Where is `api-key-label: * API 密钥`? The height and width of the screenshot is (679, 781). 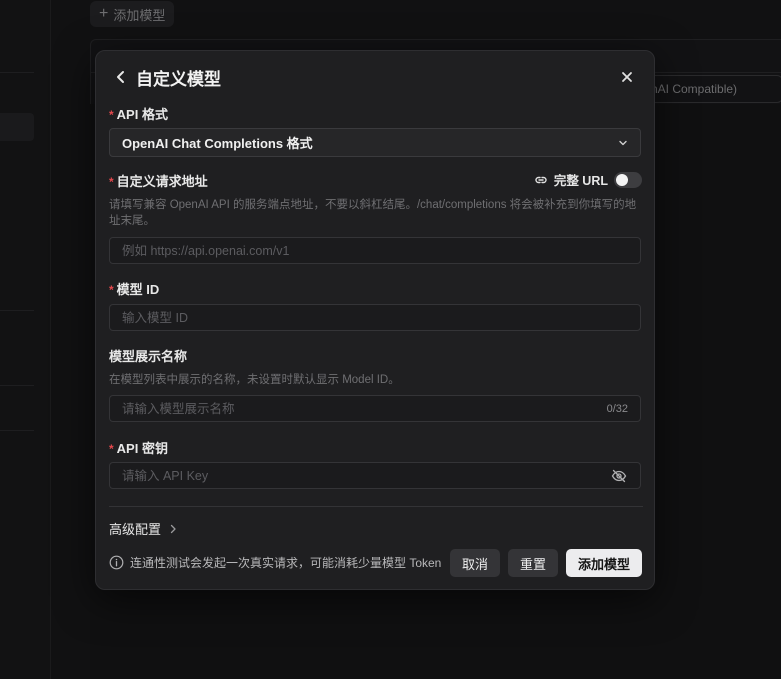
api-key-label: * API 密钥 is located at coordinates (138, 447).